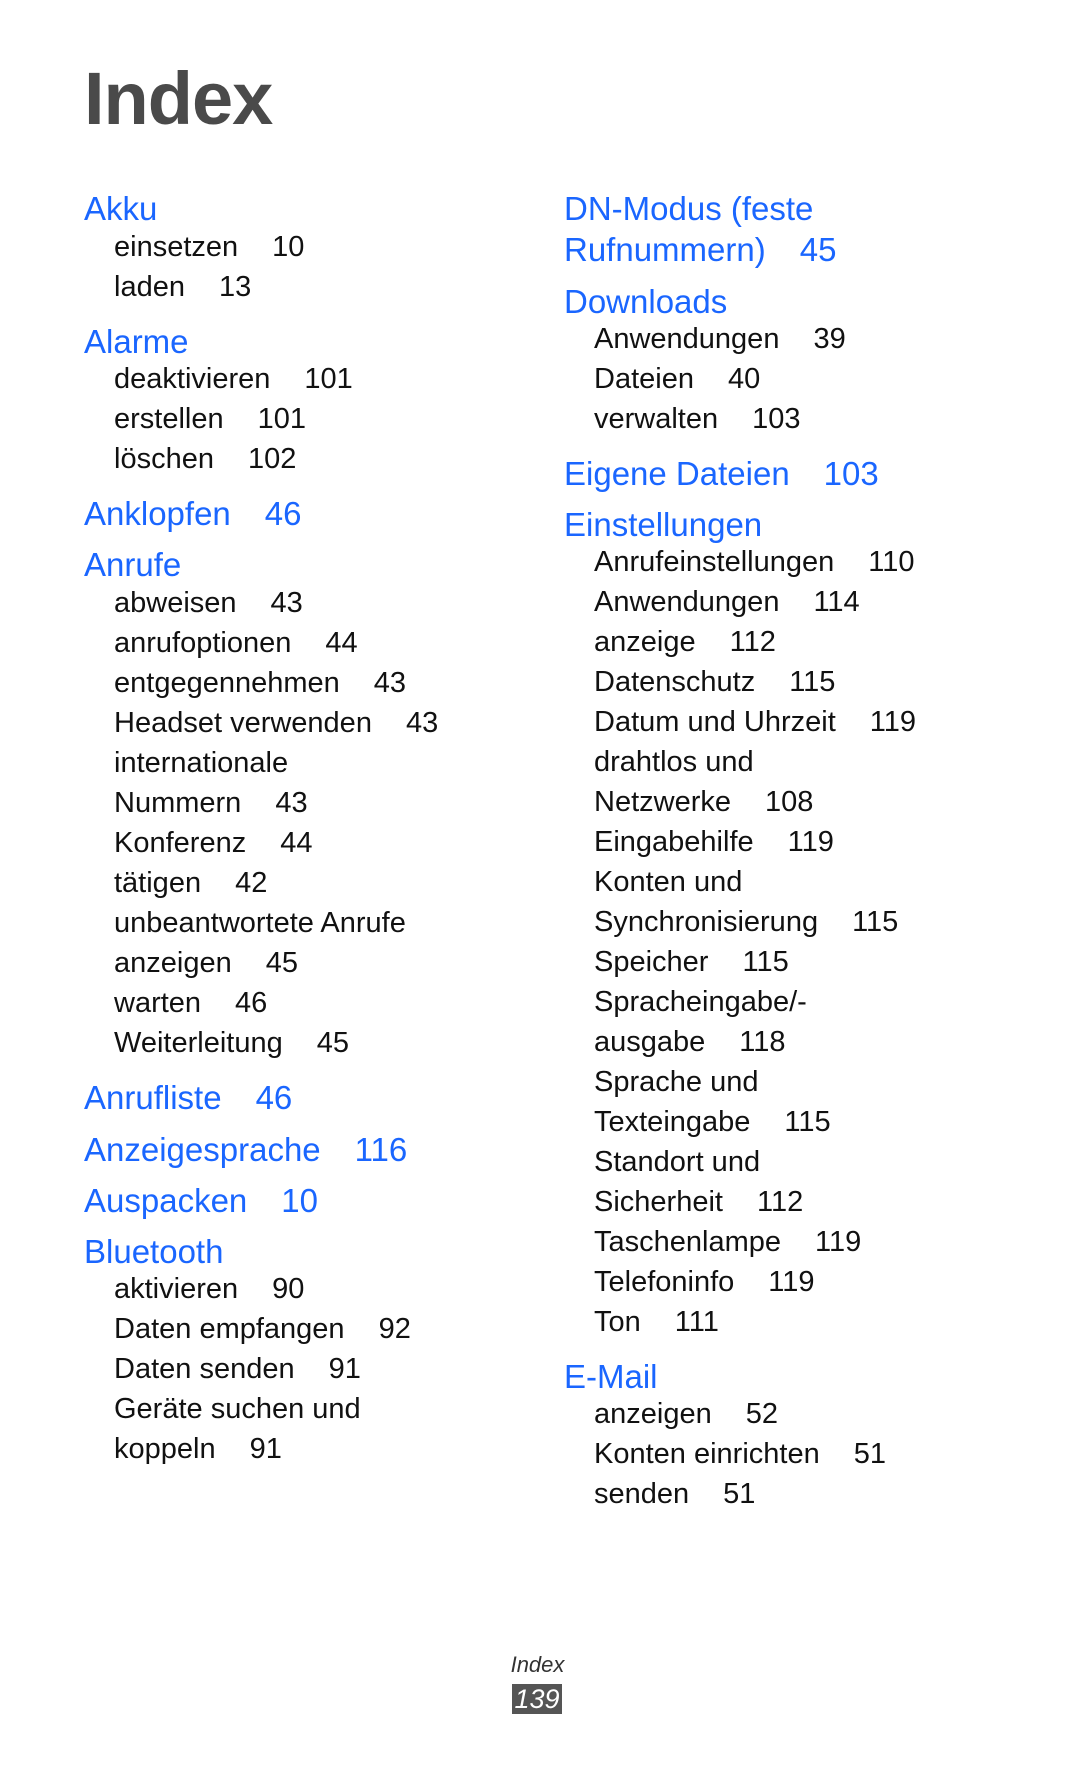 The width and height of the screenshot is (1080, 1771). What do you see at coordinates (727, 602) in the screenshot?
I see `index-subentry: Anwendungen 114` at bounding box center [727, 602].